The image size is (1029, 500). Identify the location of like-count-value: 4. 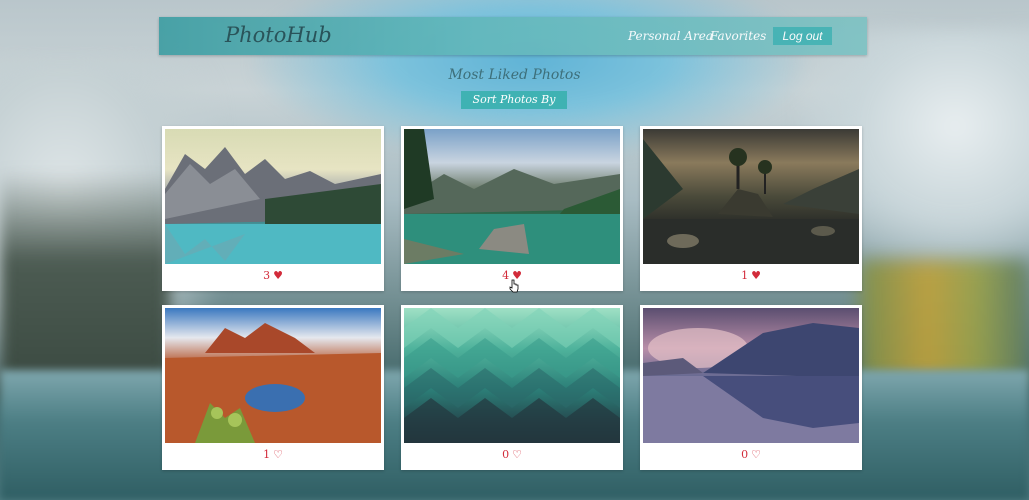
(506, 275).